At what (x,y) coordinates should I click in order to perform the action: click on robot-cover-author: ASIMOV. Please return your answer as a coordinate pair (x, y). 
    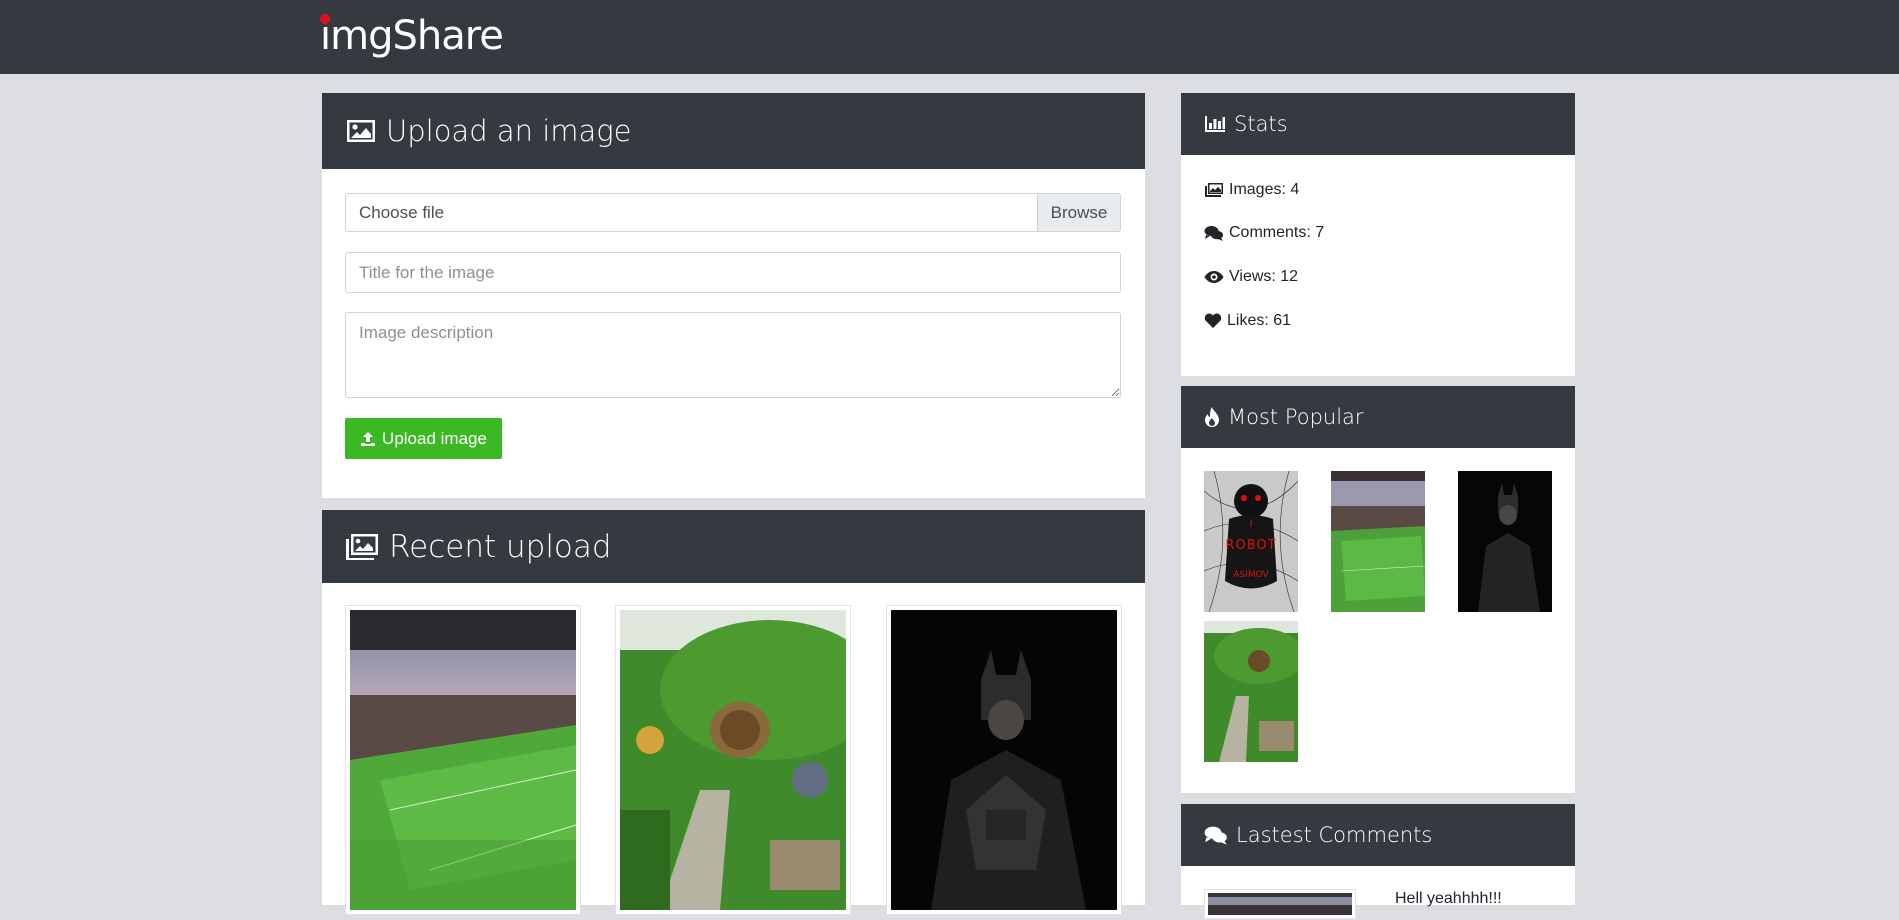
    Looking at the image, I should click on (1251, 575).